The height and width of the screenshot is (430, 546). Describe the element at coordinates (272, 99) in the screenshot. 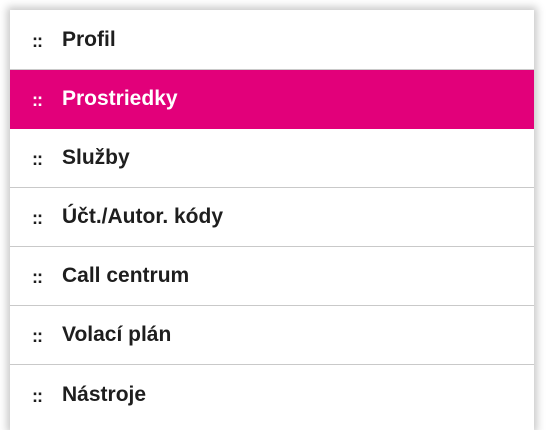

I see `menu-item-prostriedky: :: Prostriedky` at that location.